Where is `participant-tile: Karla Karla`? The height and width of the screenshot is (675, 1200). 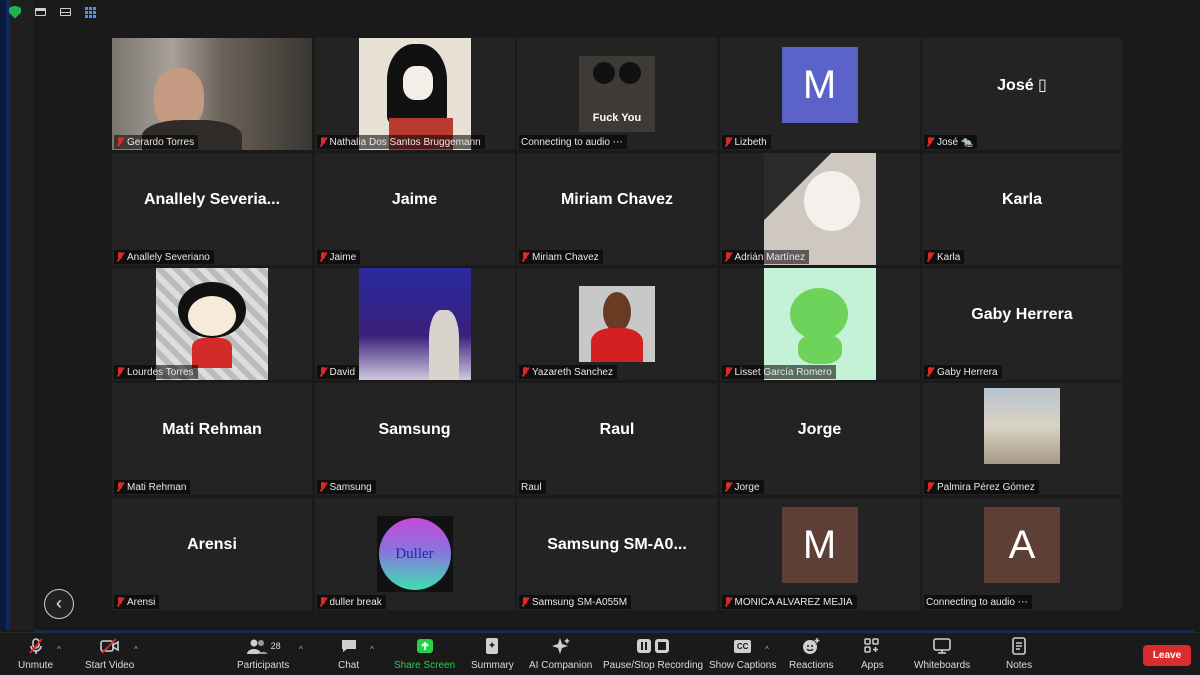
participant-tile: Karla Karla is located at coordinates (1022, 209).